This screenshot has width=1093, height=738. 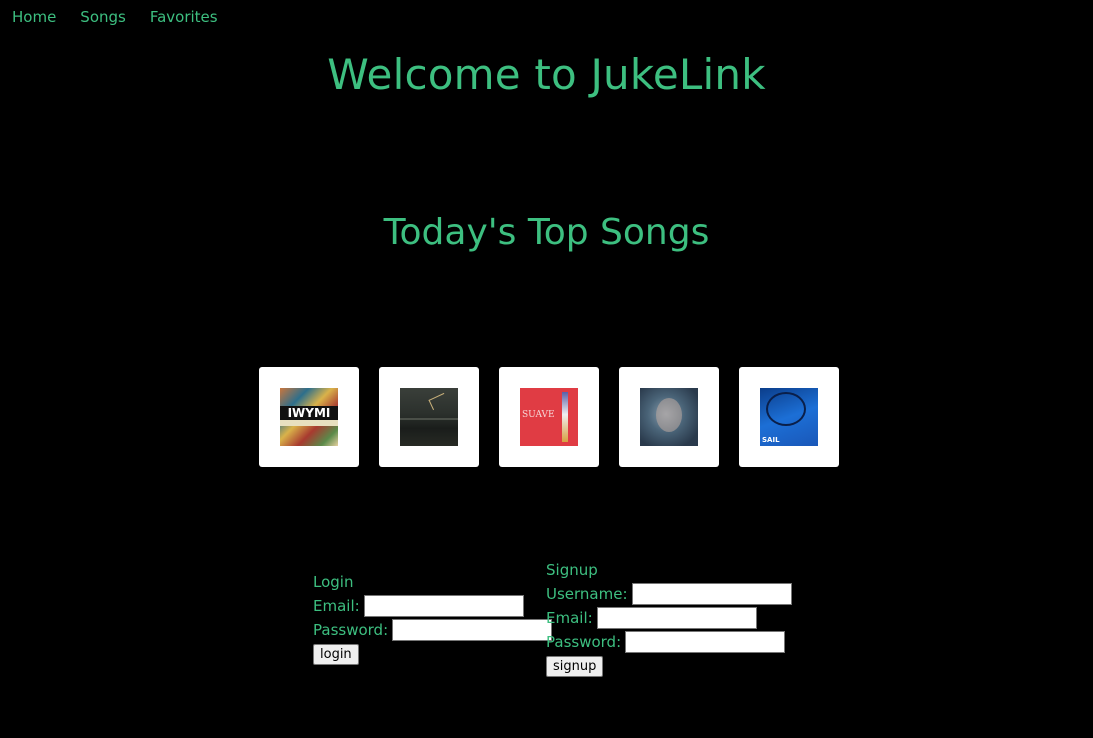 I want to click on login-password-field, so click(x=472, y=630).